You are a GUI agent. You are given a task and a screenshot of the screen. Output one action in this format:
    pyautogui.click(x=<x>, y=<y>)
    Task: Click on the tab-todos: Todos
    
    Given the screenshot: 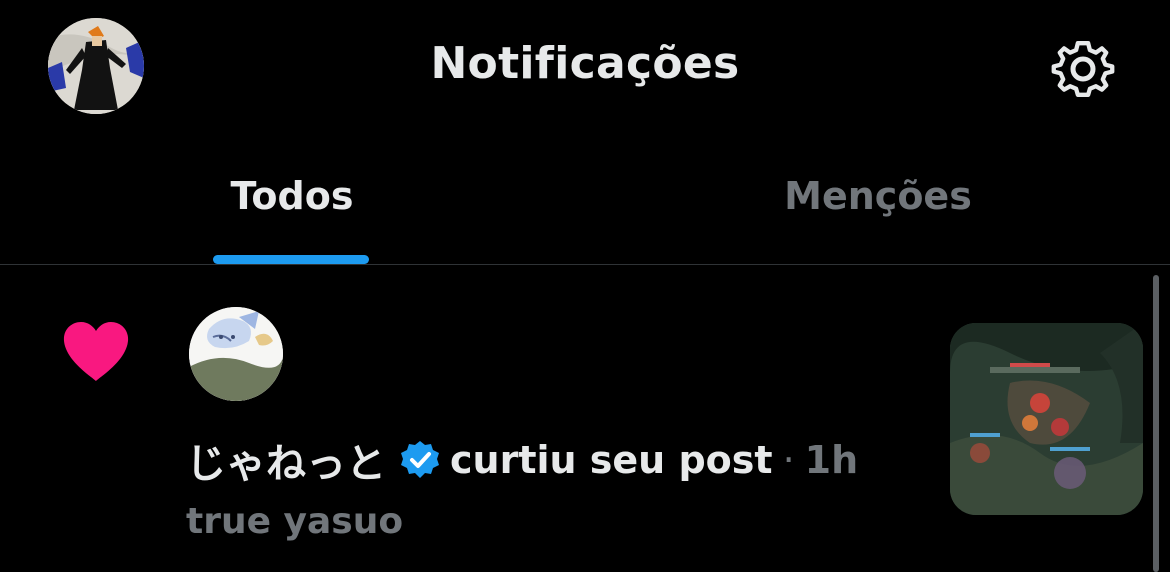 What is the action you would take?
    pyautogui.click(x=292, y=196)
    